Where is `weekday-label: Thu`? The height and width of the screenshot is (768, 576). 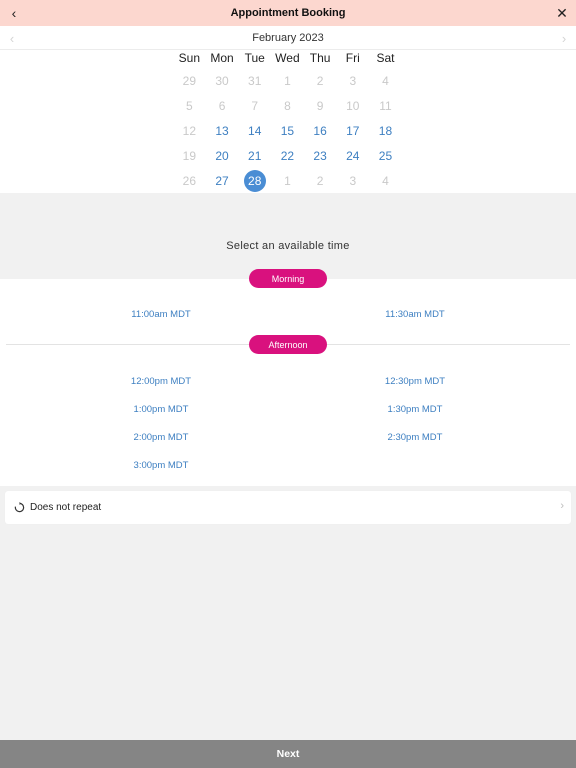
weekday-label: Thu is located at coordinates (320, 58).